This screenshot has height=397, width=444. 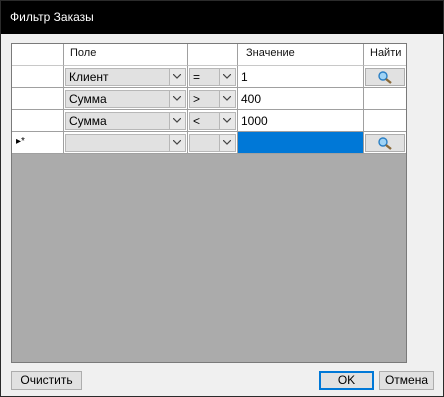 I want to click on ok-button: OK, so click(x=346, y=380).